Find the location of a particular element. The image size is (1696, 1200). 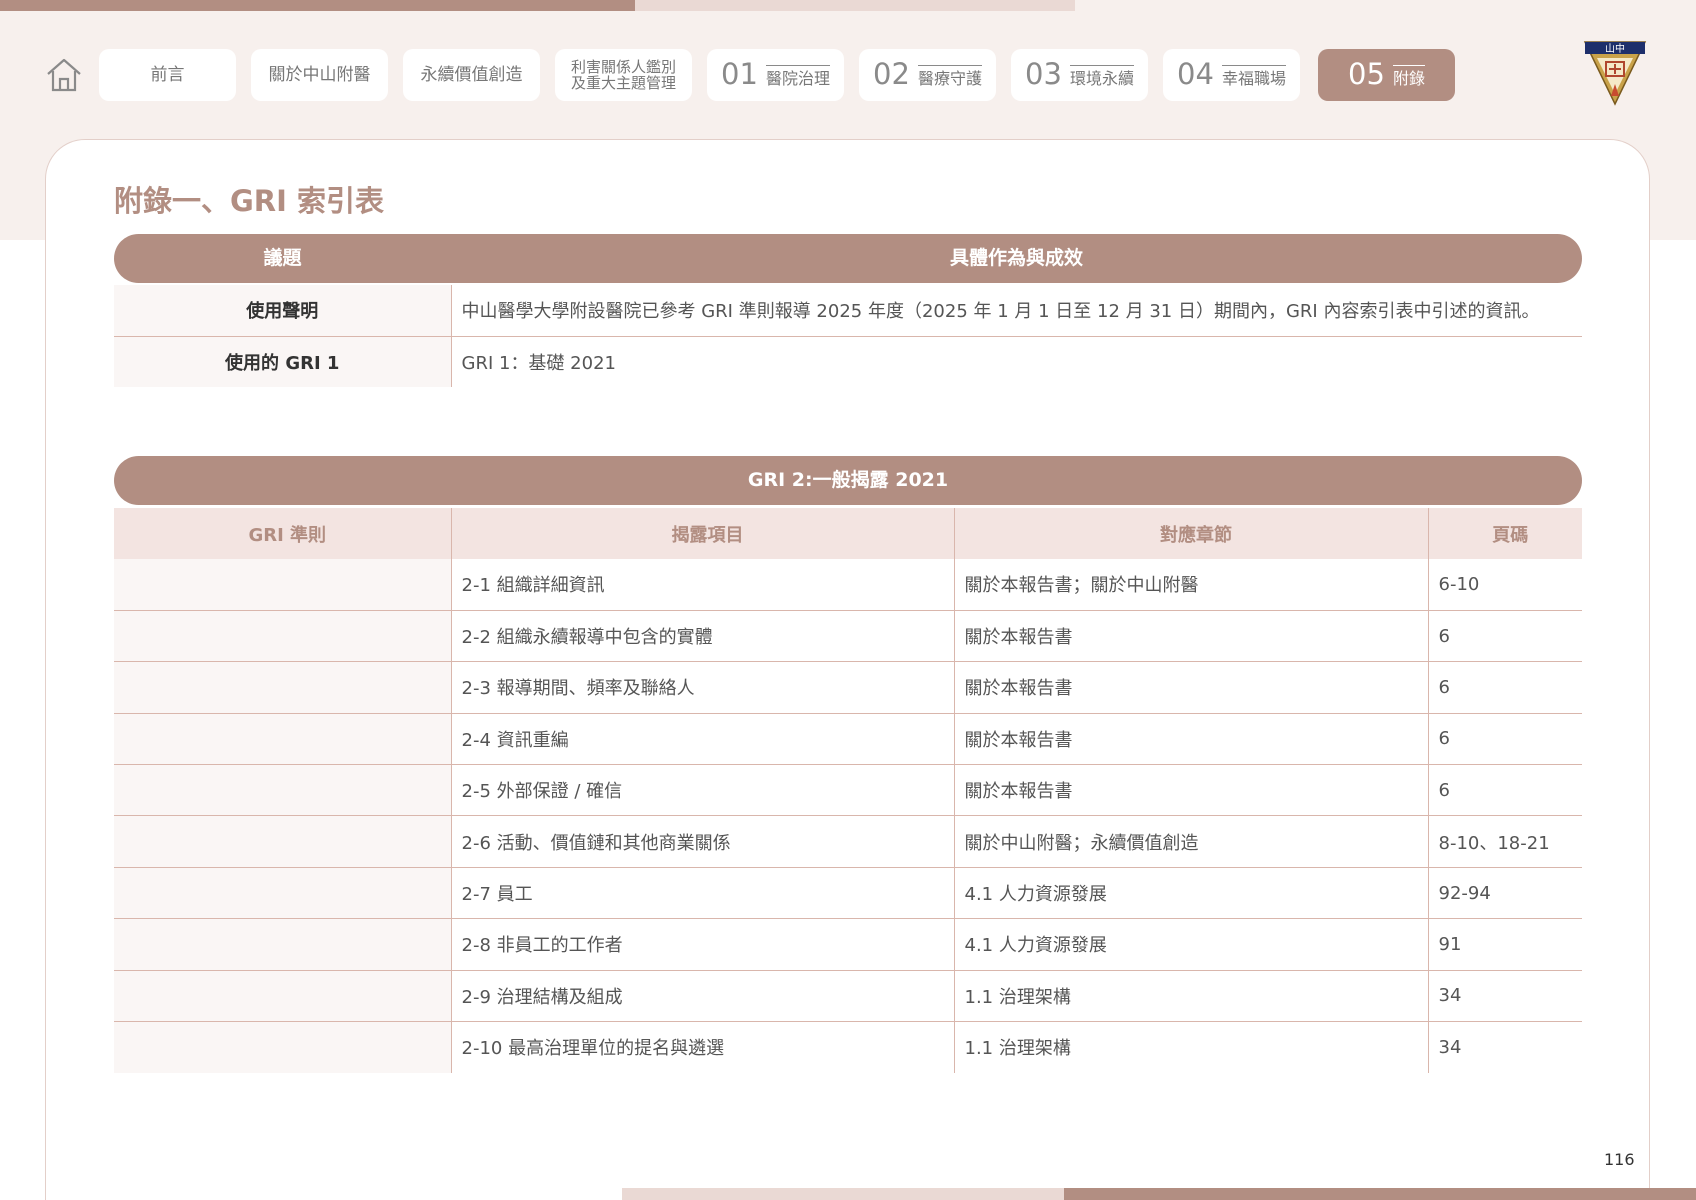

disclosure-item: 2-4 資訊重編 is located at coordinates (703, 739).